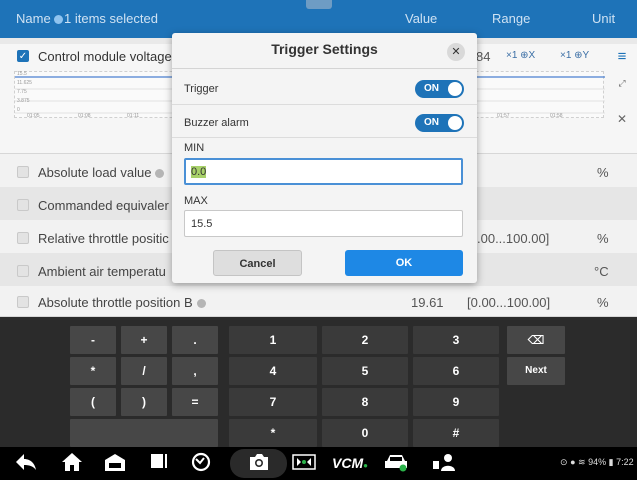  What do you see at coordinates (324, 49) in the screenshot?
I see `dialog-title: Trigger Settings` at bounding box center [324, 49].